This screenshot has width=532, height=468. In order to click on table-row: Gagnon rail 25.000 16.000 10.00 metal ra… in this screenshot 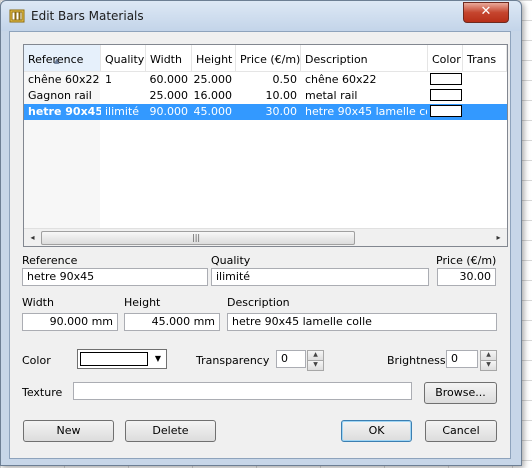, I will do `click(265, 96)`.